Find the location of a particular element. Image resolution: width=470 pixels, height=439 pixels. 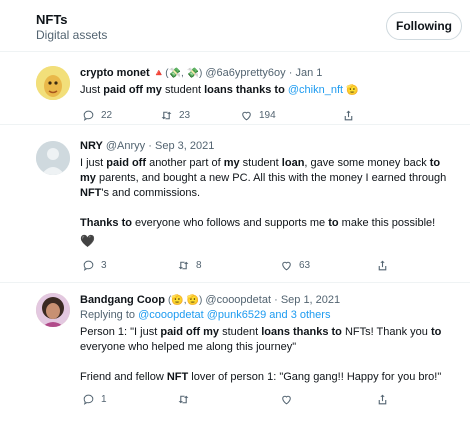

retweet-count: 23 is located at coordinates (185, 115).